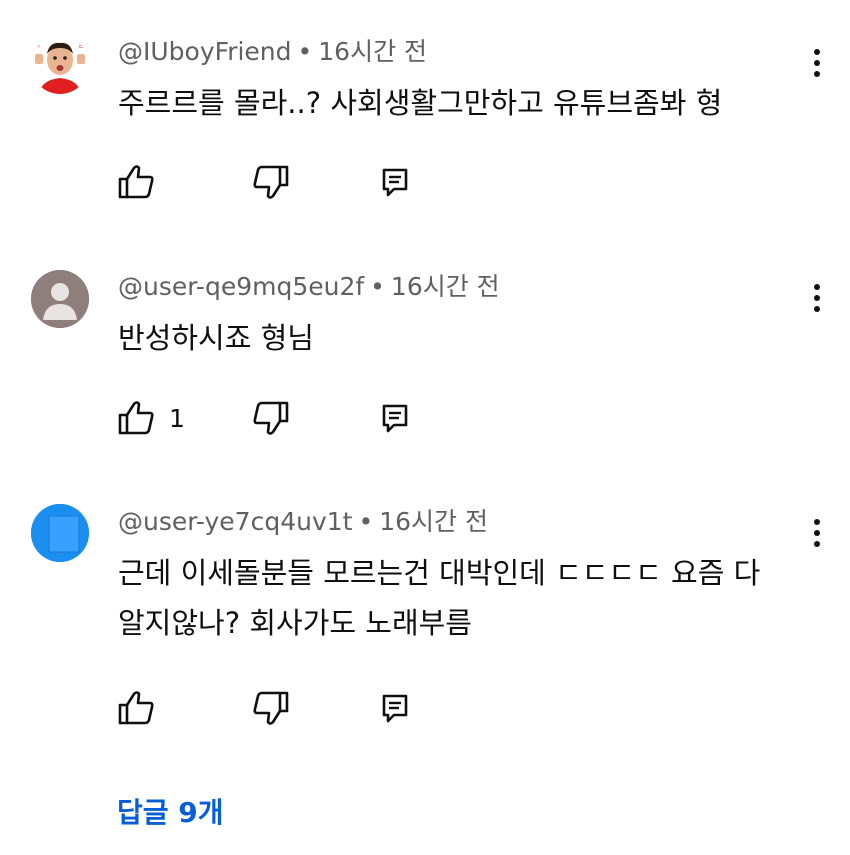  What do you see at coordinates (170, 813) in the screenshot?
I see `view-replies-link: 답글 9개` at bounding box center [170, 813].